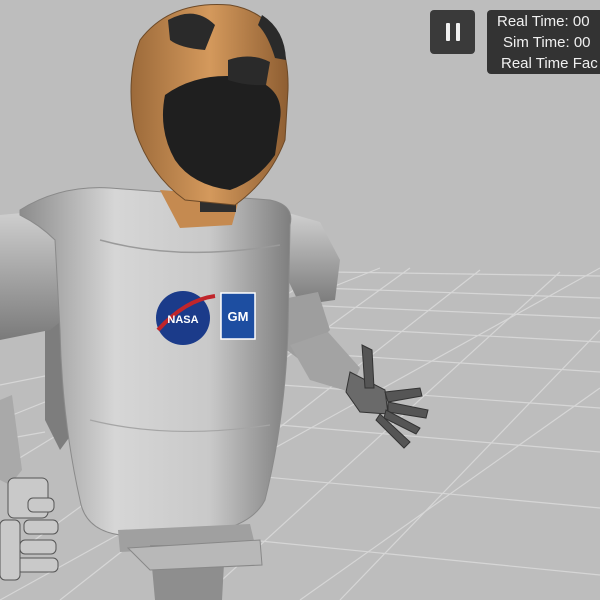 The image size is (600, 600). Describe the element at coordinates (547, 42) in the screenshot. I see `sim-time-readout: Sim Time: 00` at that location.